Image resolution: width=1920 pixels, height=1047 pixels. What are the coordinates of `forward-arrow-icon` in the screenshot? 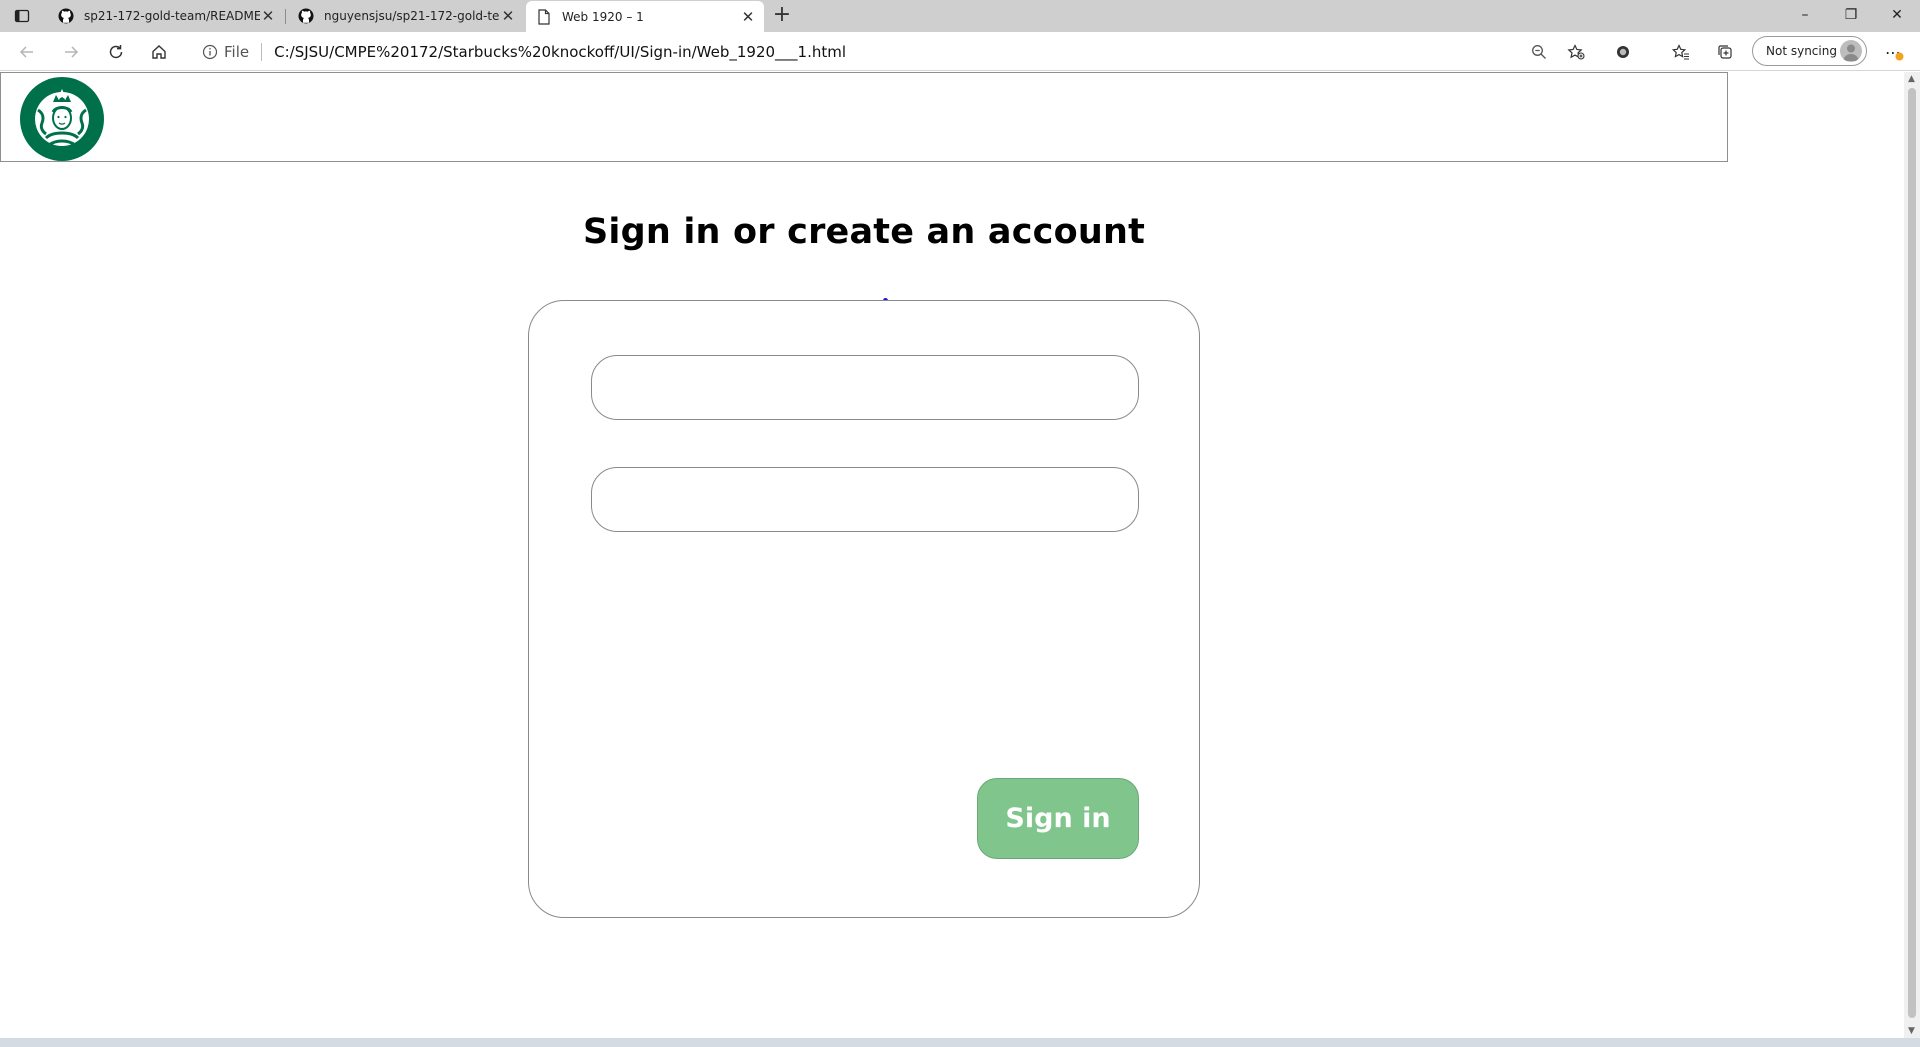 It's located at (72, 52).